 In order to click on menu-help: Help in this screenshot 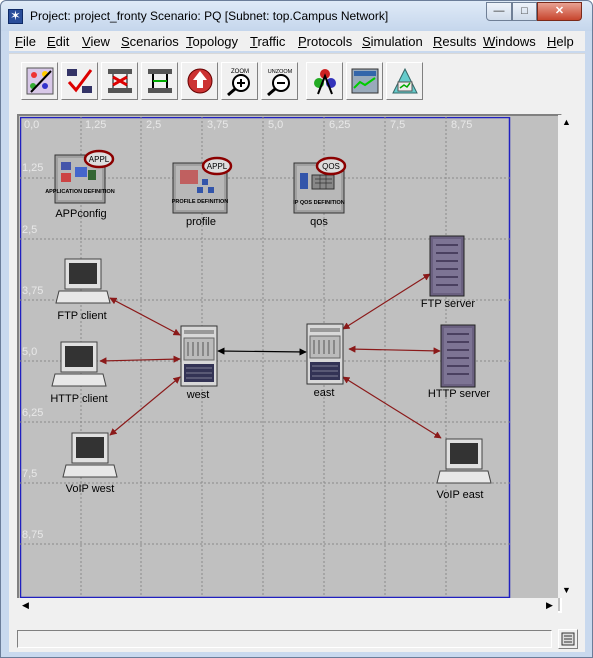, I will do `click(560, 41)`.